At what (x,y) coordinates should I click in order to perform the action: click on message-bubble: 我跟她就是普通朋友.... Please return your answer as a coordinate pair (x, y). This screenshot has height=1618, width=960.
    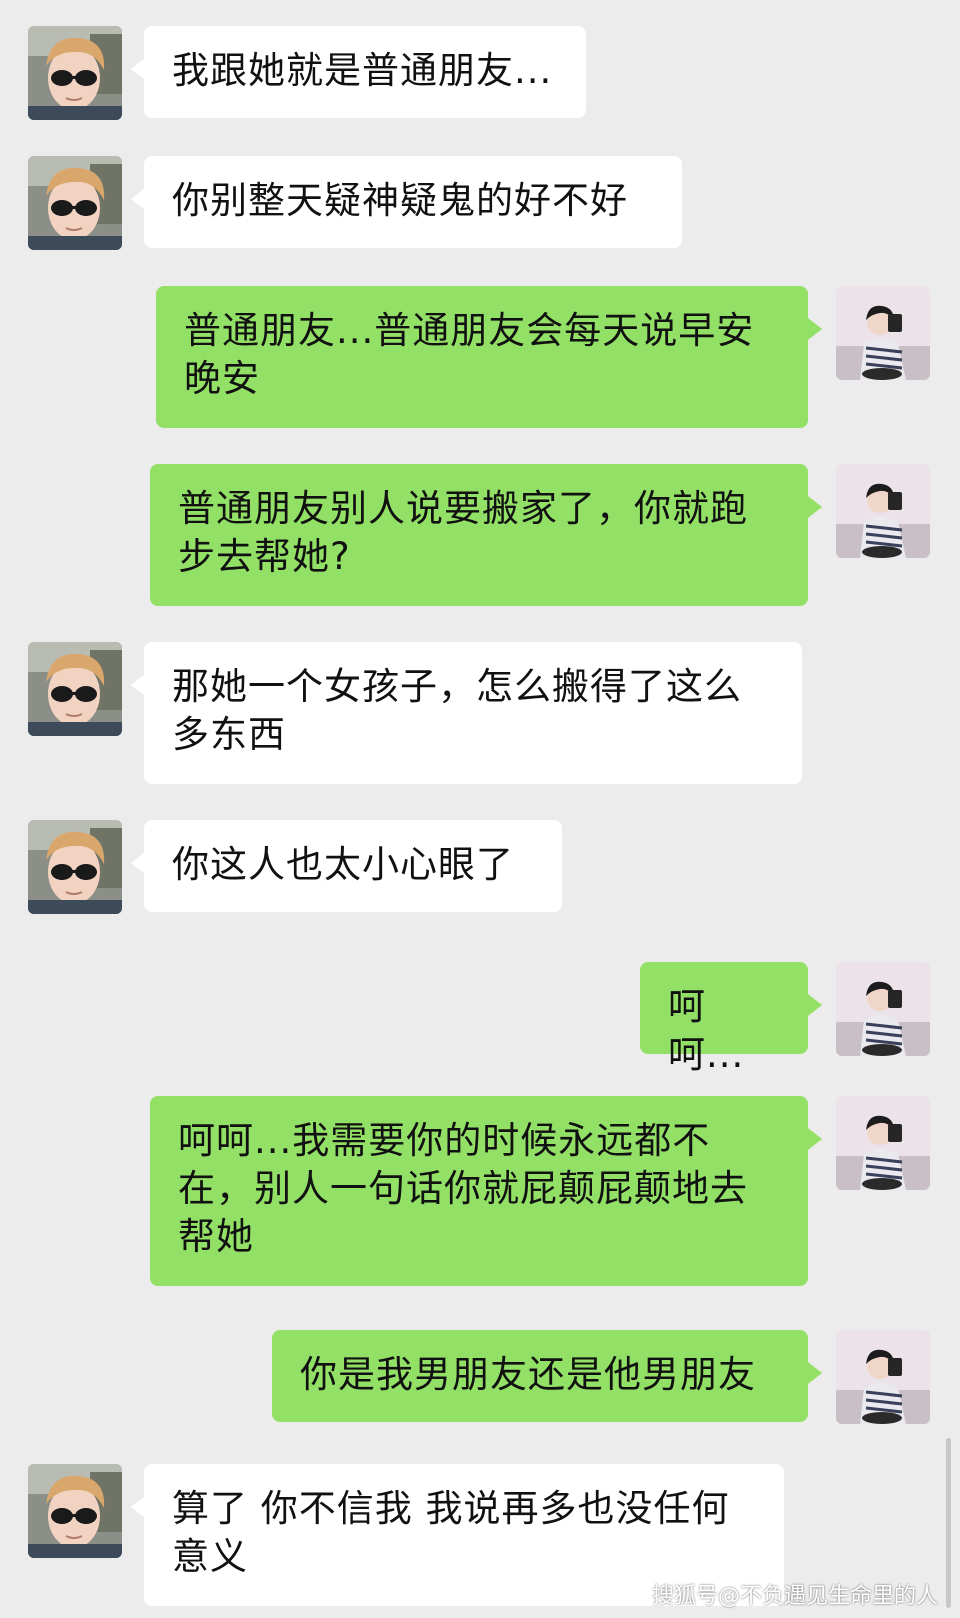
    Looking at the image, I should click on (365, 72).